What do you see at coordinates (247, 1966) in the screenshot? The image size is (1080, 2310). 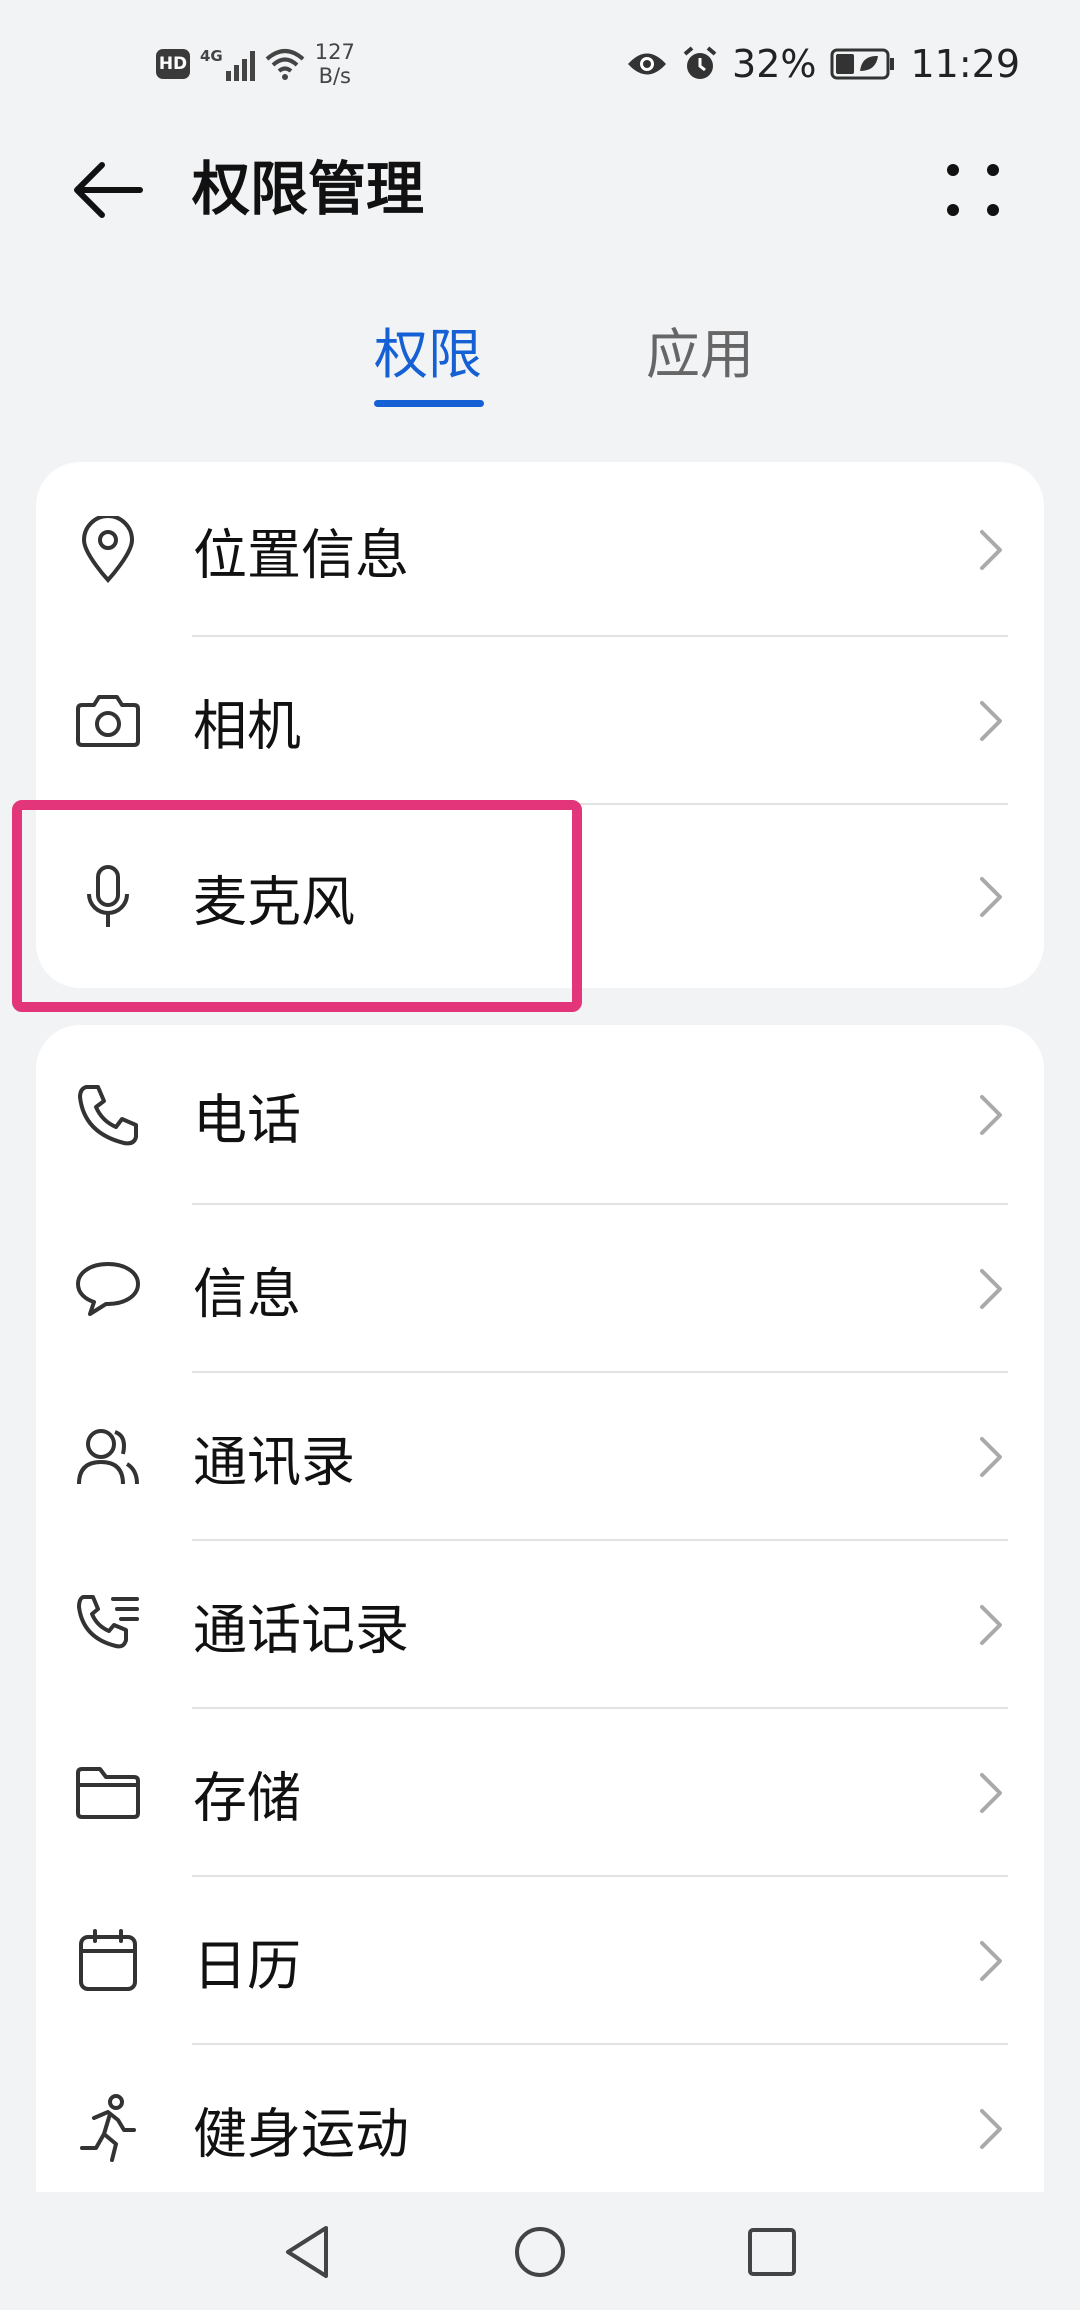 I see `list-item-label: 日历` at bounding box center [247, 1966].